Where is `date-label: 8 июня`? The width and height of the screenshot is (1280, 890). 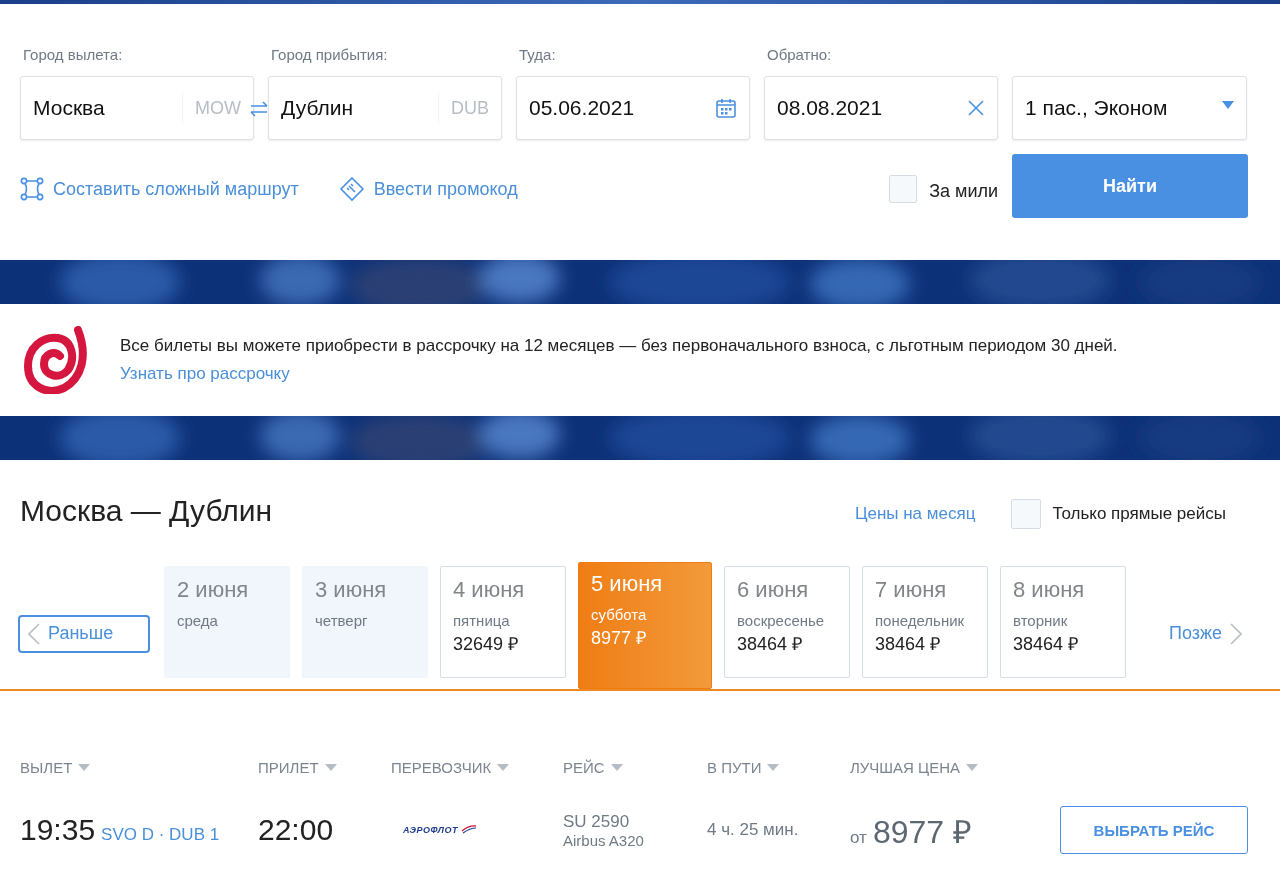
date-label: 8 июня is located at coordinates (1049, 590).